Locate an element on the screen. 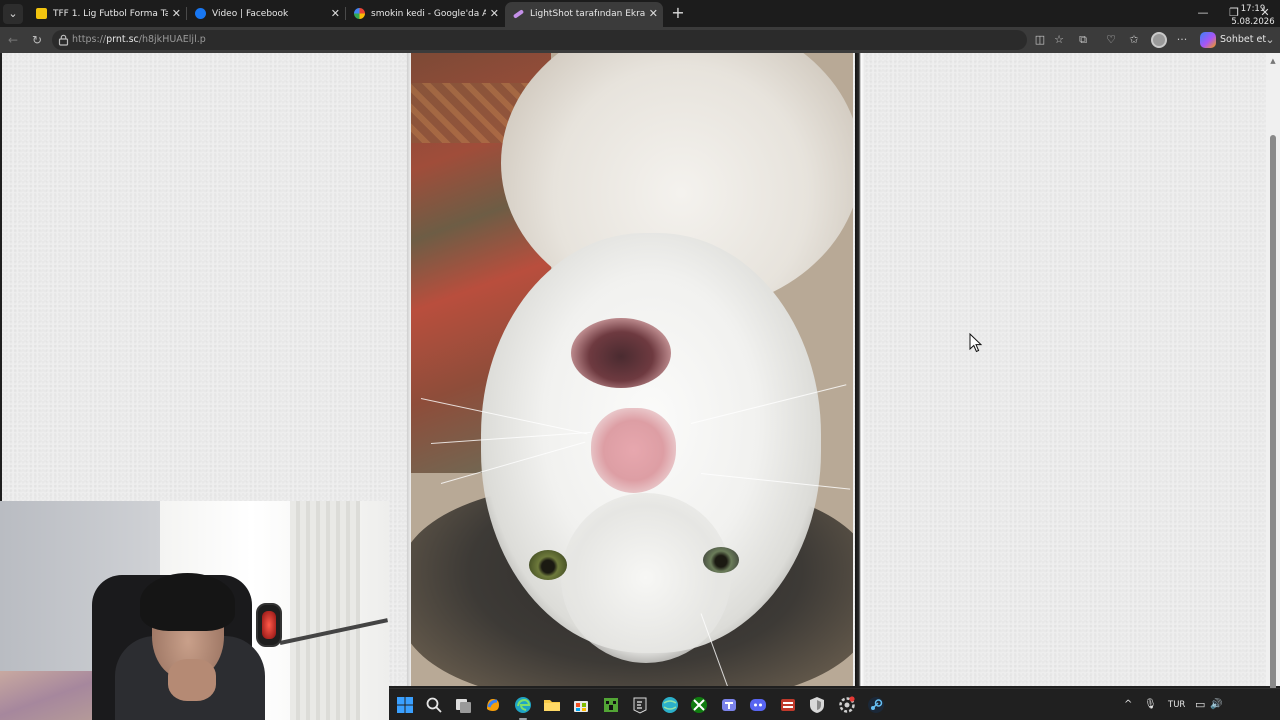 The width and height of the screenshot is (1280, 720). cat-nose is located at coordinates (633, 450).